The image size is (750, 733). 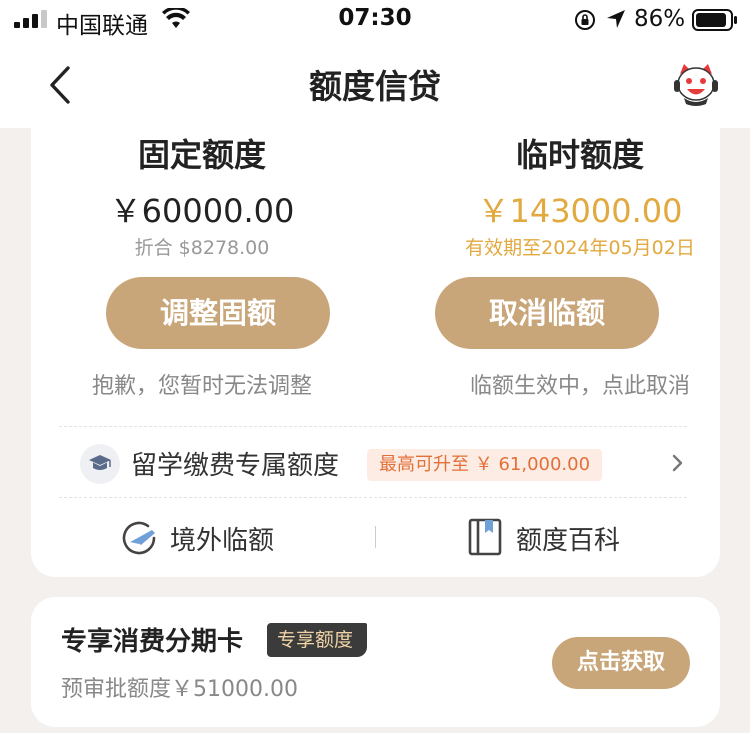 I want to click on temp-limit-note: 临额生效中，点此取消, so click(x=580, y=384).